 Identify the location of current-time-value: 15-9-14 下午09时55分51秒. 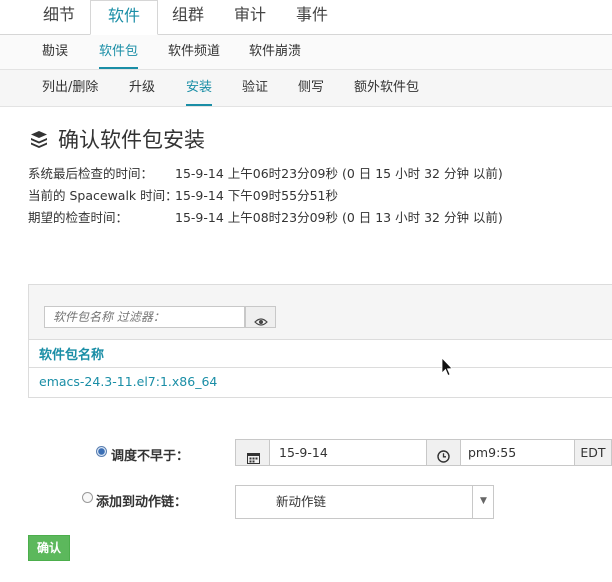
(256, 195).